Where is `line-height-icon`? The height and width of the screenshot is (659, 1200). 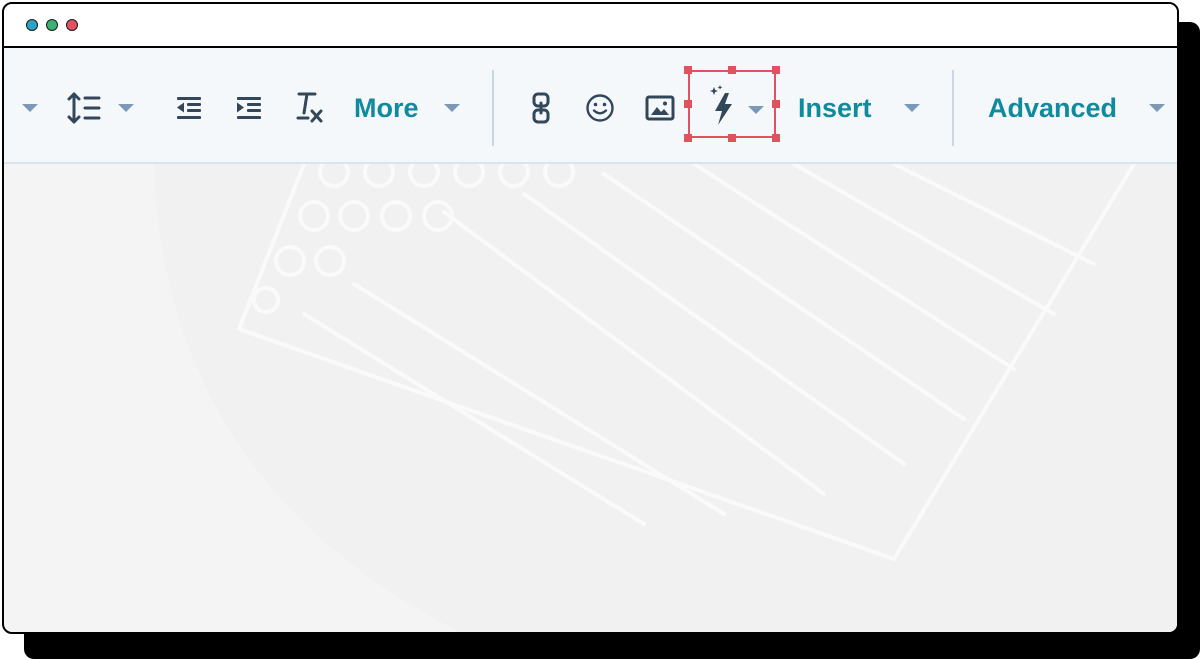
line-height-icon is located at coordinates (84, 108).